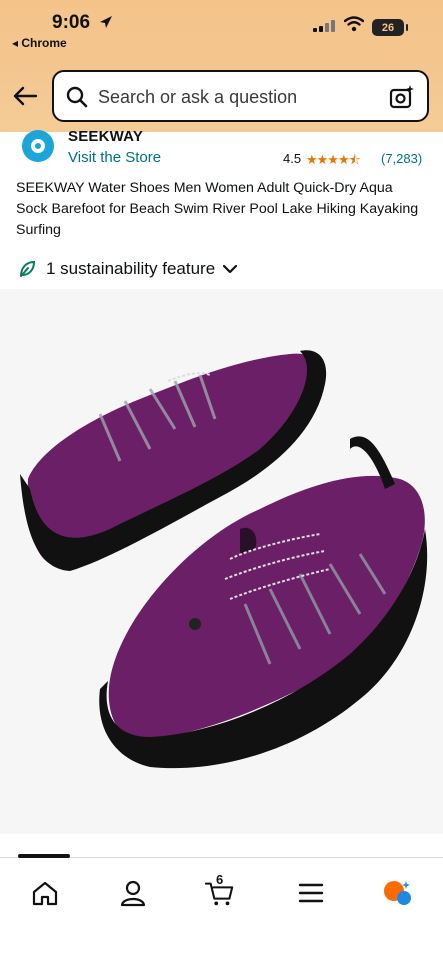 The image size is (443, 960). I want to click on account-icon, so click(133, 893).